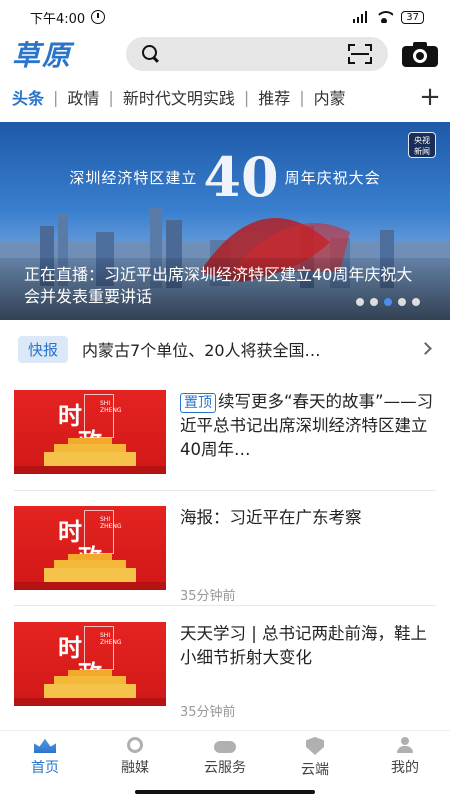  Describe the element at coordinates (384, 17) in the screenshot. I see `wifi-icon` at that location.